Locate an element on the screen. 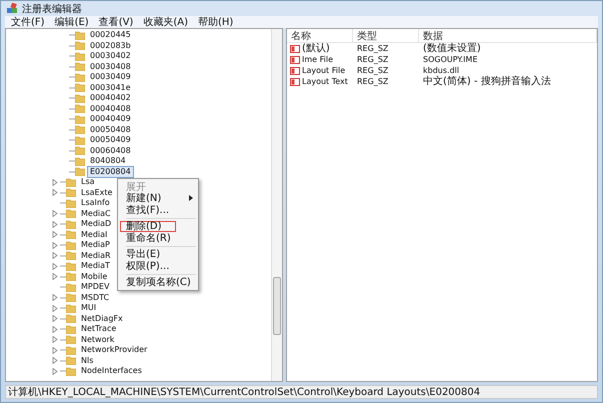  status-path: 计算机\HKEY_LOCAL_MACHINE\SYSTEM\CurrentControlSet\Control\Keyboard Layouts\E0200804 is located at coordinates (243, 392).